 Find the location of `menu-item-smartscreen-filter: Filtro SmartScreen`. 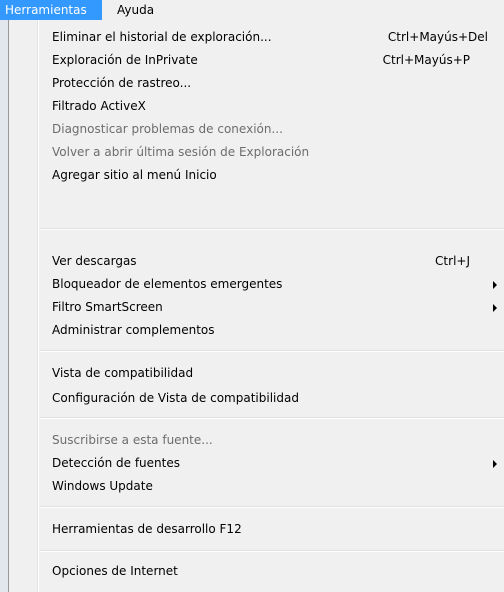

menu-item-smartscreen-filter: Filtro SmartScreen is located at coordinates (256, 307).